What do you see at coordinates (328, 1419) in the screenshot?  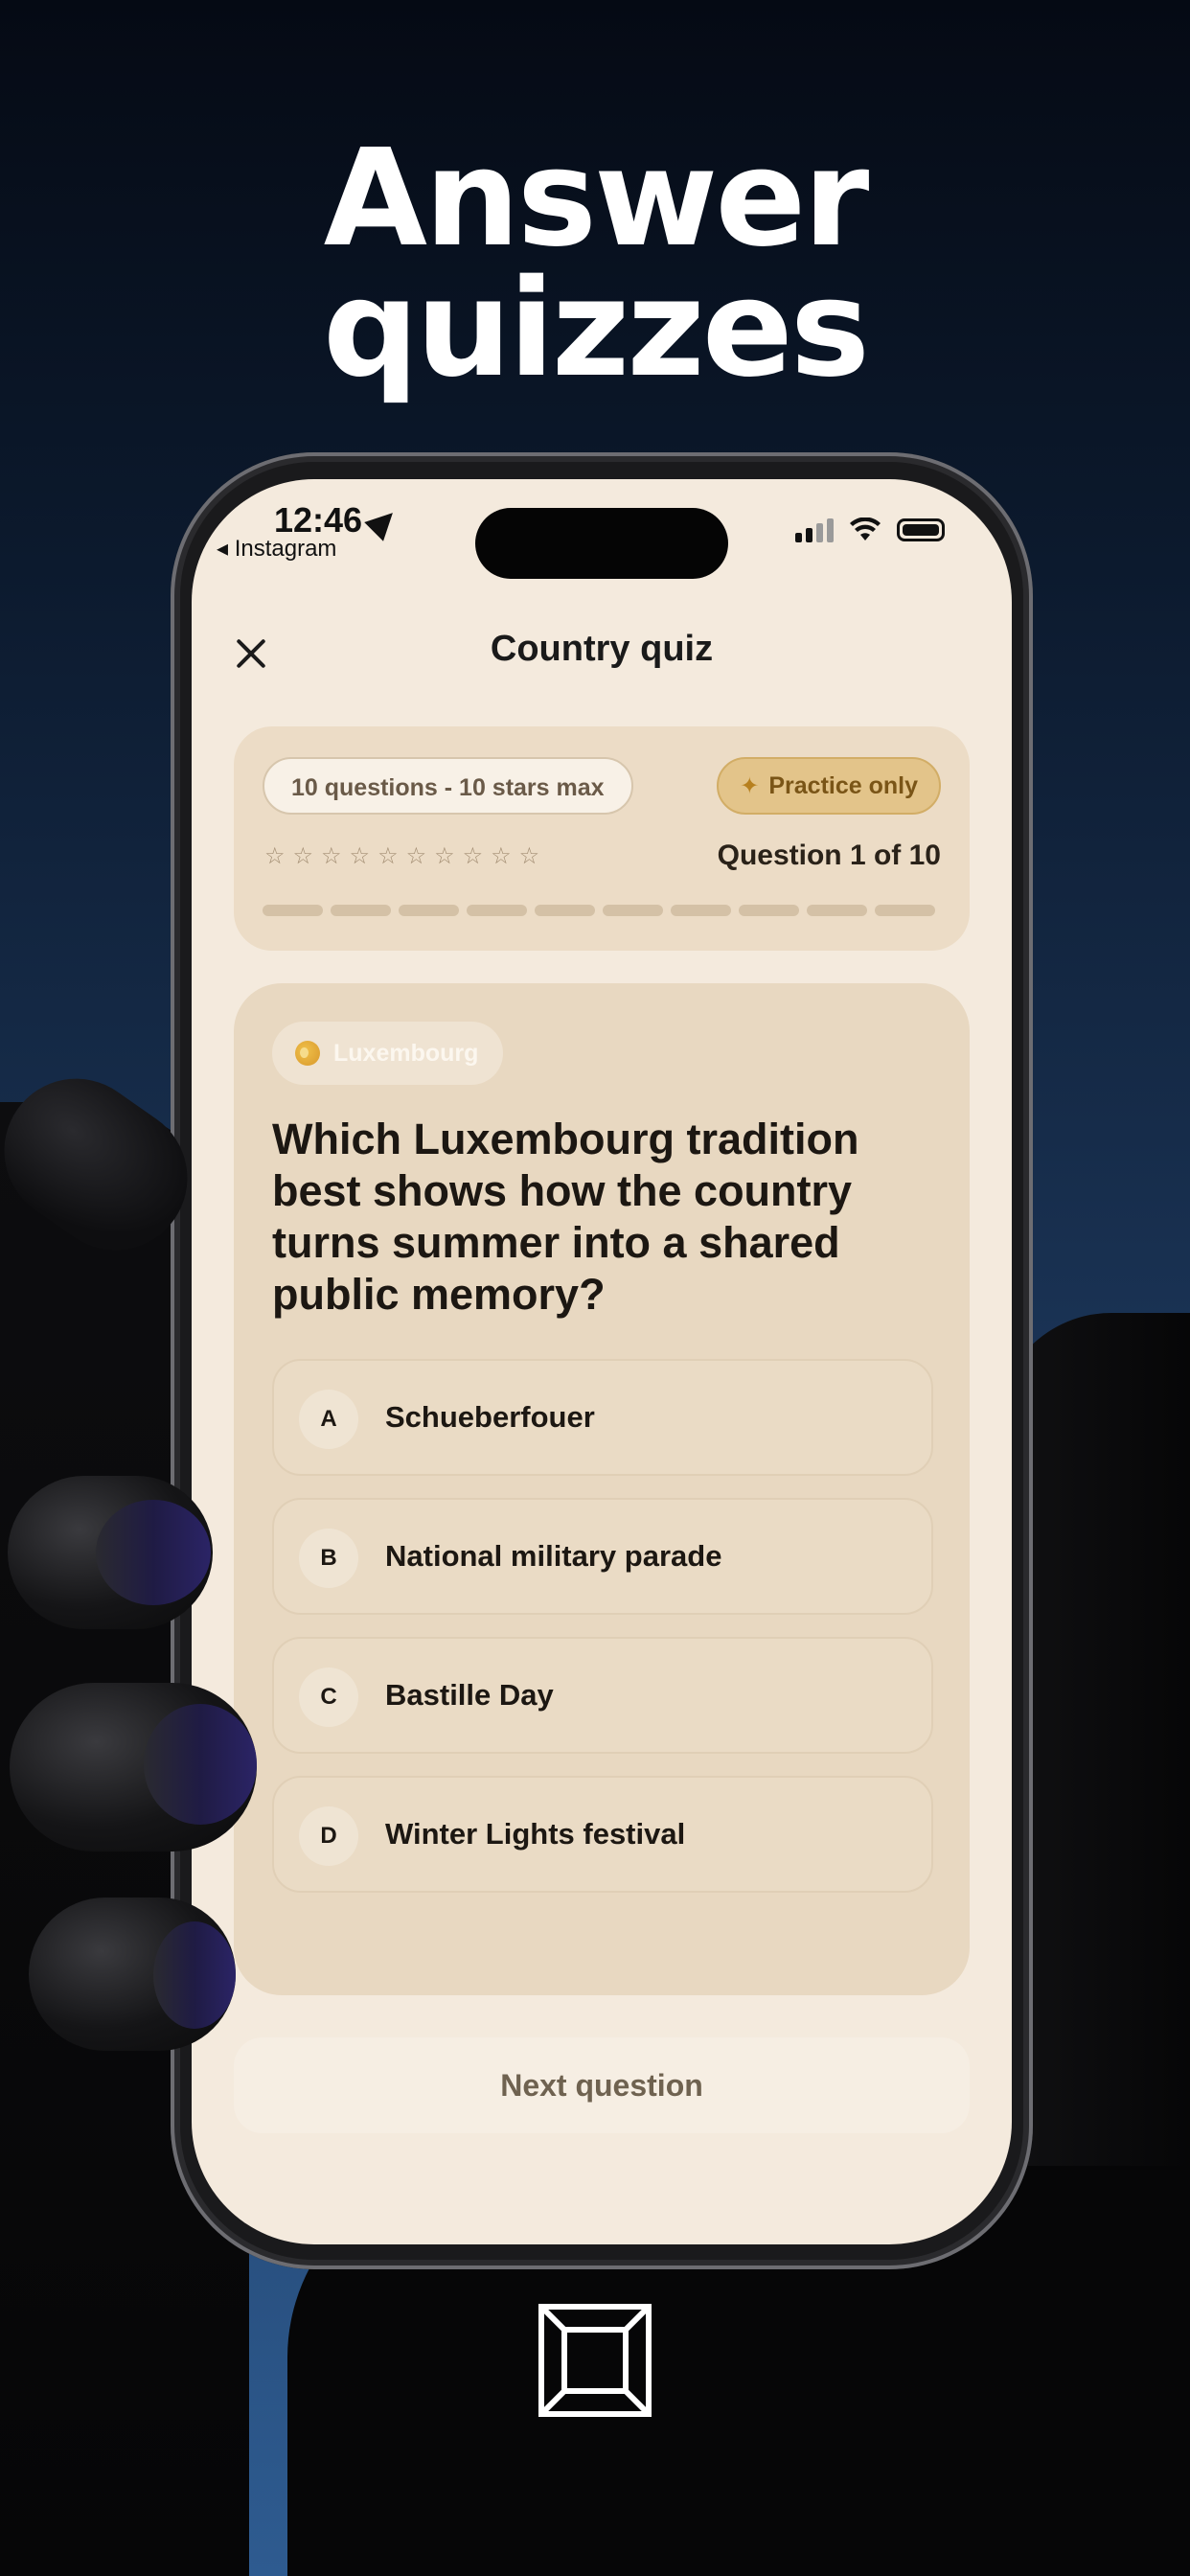 I see `option-letter: A` at bounding box center [328, 1419].